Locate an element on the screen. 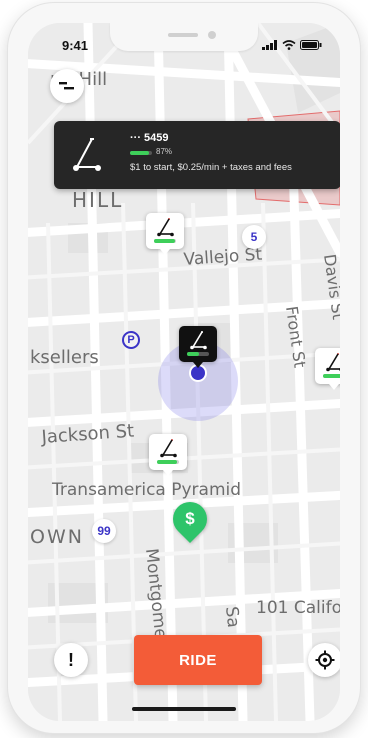 The image size is (368, 738). report-button: ! is located at coordinates (71, 660).